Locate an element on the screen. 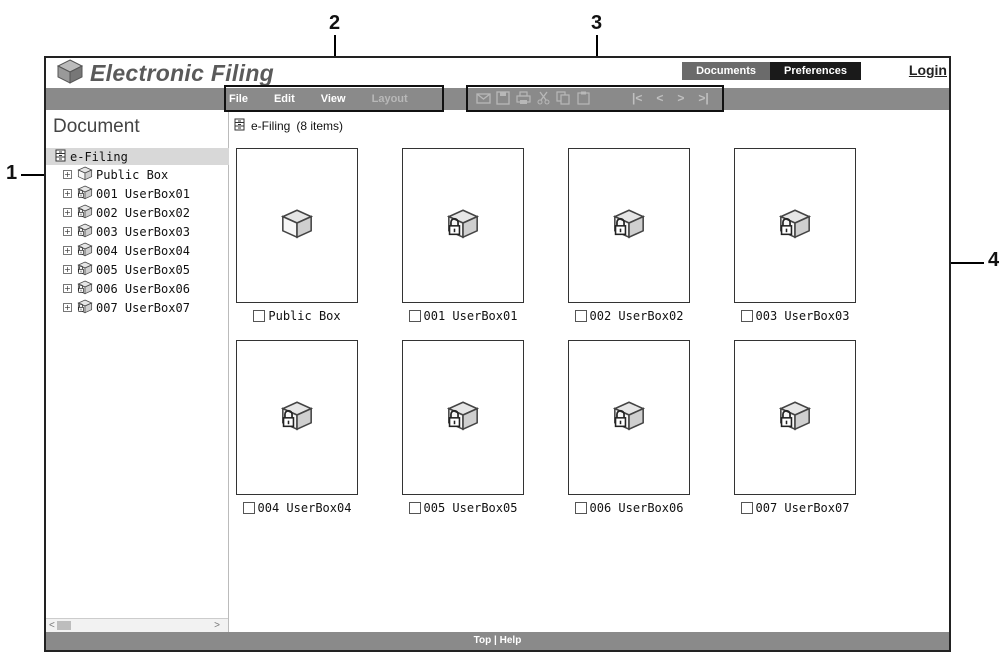 The height and width of the screenshot is (653, 1002). box-name: 006 UserBox06 is located at coordinates (636, 508).